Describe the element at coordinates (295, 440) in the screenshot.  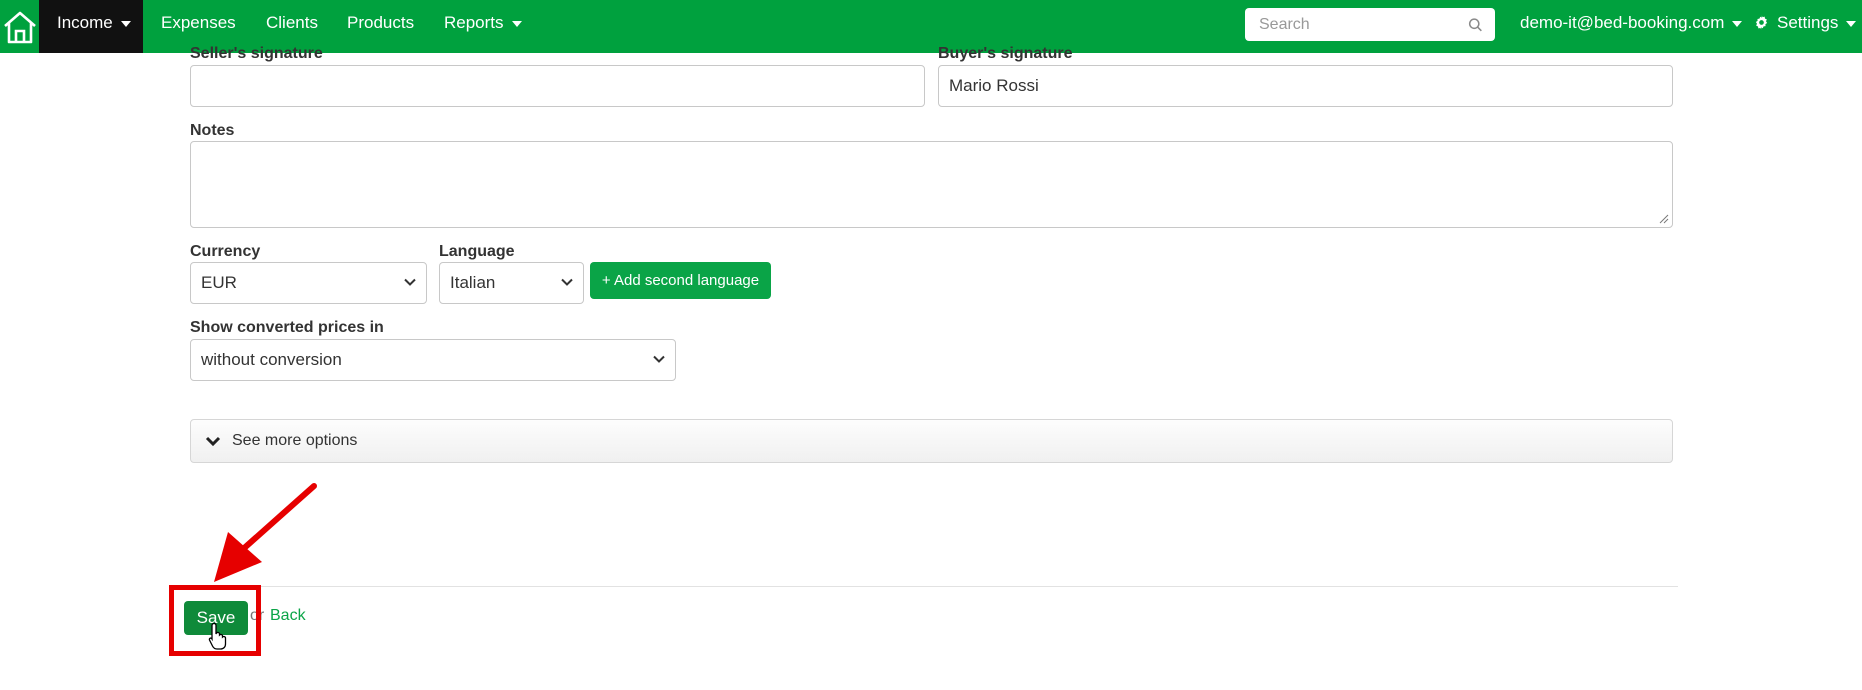
I see `see-more-options-label: See more options` at that location.